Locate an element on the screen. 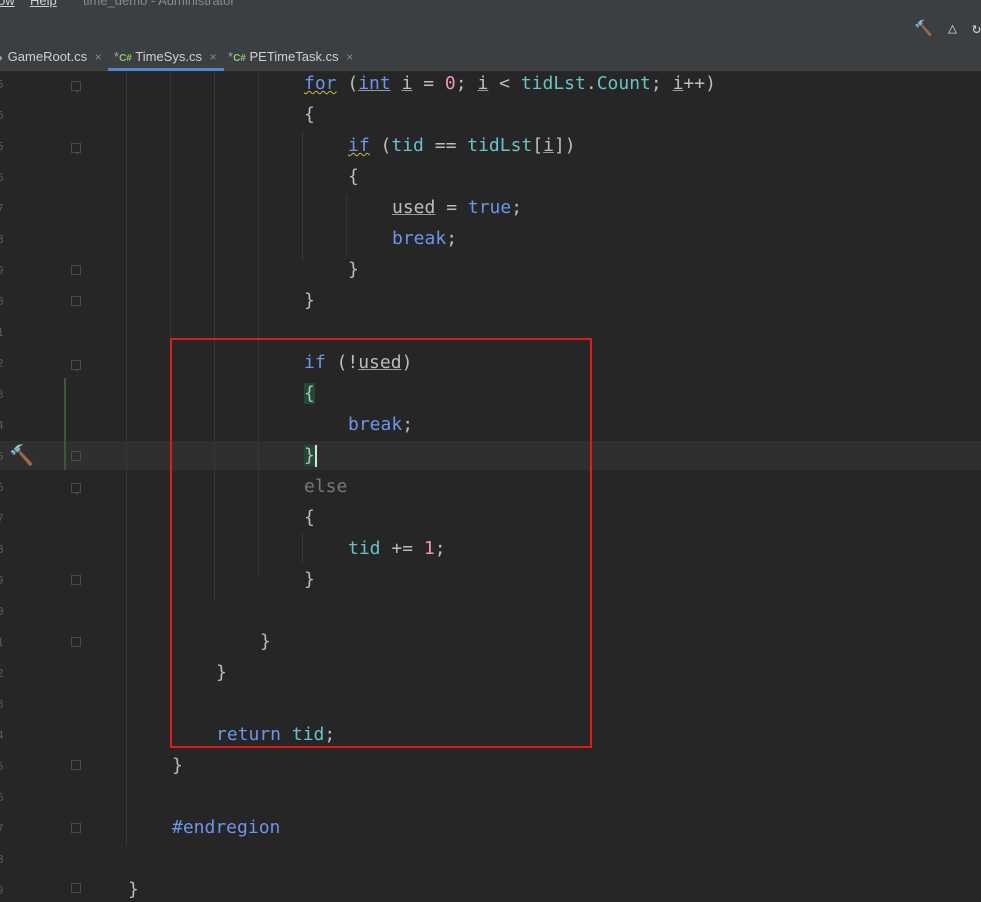 This screenshot has width=981, height=902. tab-petimetask: *C# PETimeTask.cs × is located at coordinates (293, 58).